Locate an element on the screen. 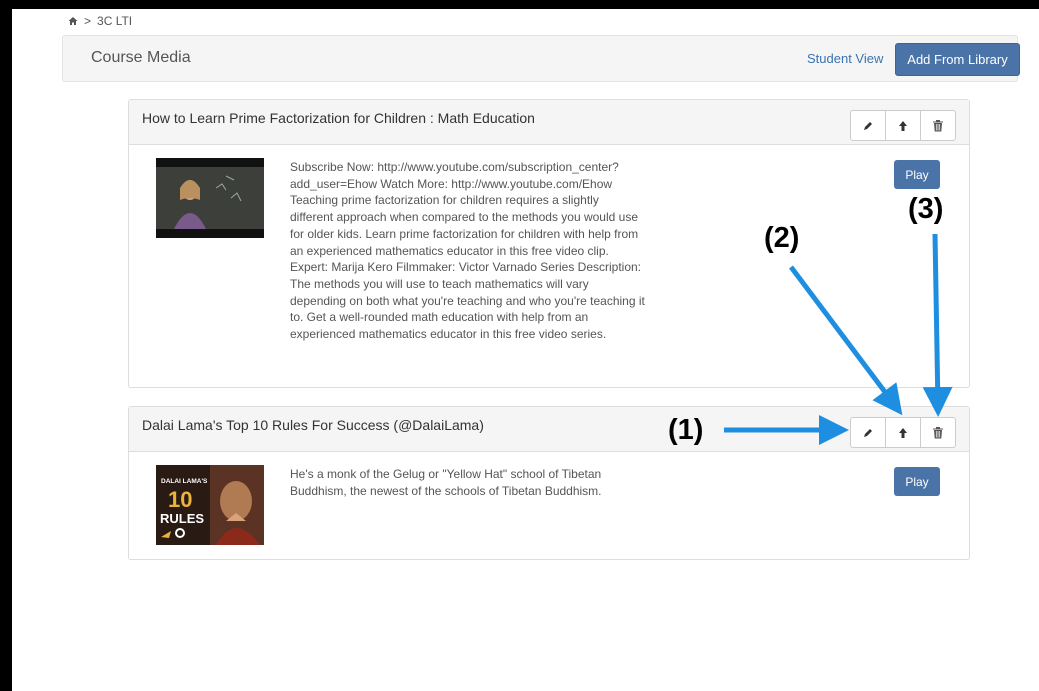 The width and height of the screenshot is (1039, 691). annotation-arrows is located at coordinates (838, 339).